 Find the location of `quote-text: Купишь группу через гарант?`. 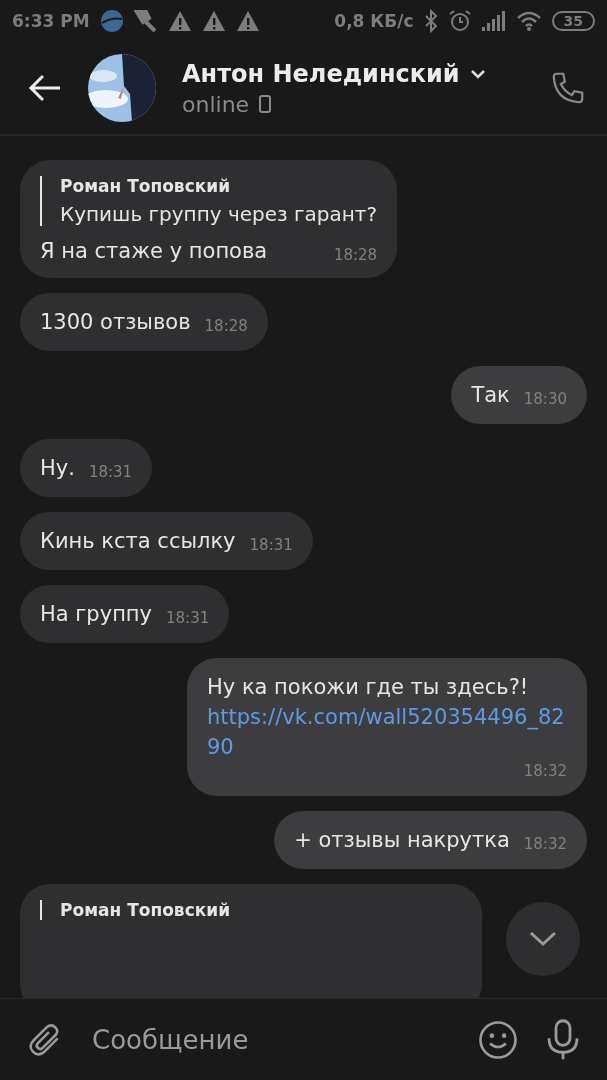

quote-text: Купишь группу через гарант? is located at coordinates (219, 214).